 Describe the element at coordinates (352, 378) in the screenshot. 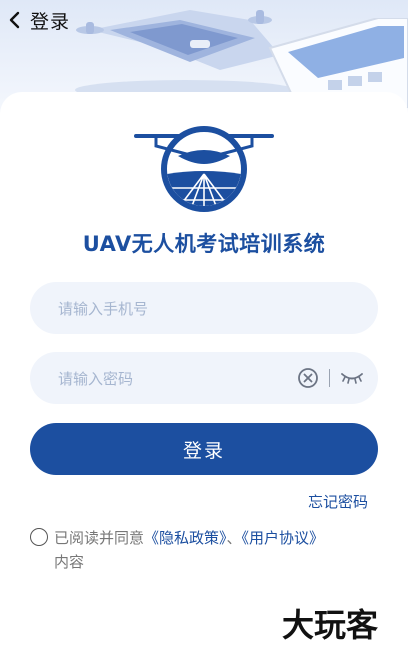

I see `eye-closed-icon` at that location.